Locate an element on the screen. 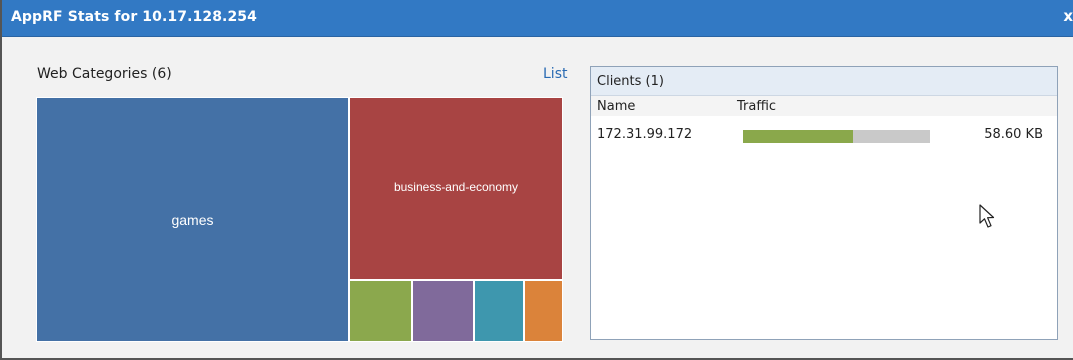 This screenshot has height=360, width=1073. close-icon: x is located at coordinates (1068, 16).